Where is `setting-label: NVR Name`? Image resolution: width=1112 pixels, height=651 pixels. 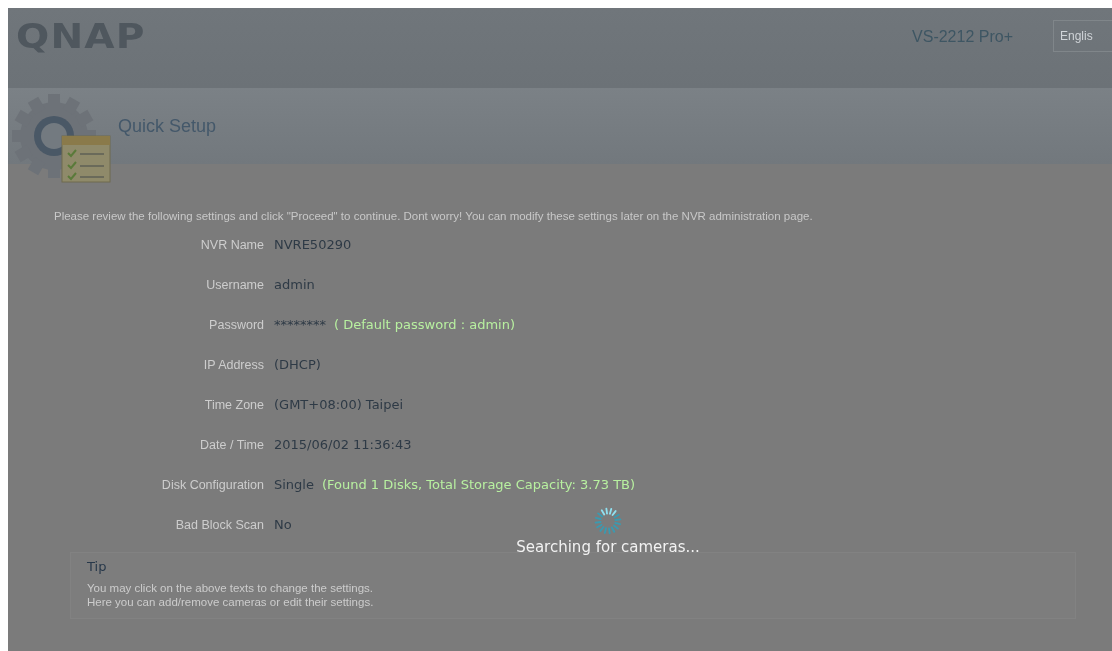
setting-label: NVR Name is located at coordinates (231, 245).